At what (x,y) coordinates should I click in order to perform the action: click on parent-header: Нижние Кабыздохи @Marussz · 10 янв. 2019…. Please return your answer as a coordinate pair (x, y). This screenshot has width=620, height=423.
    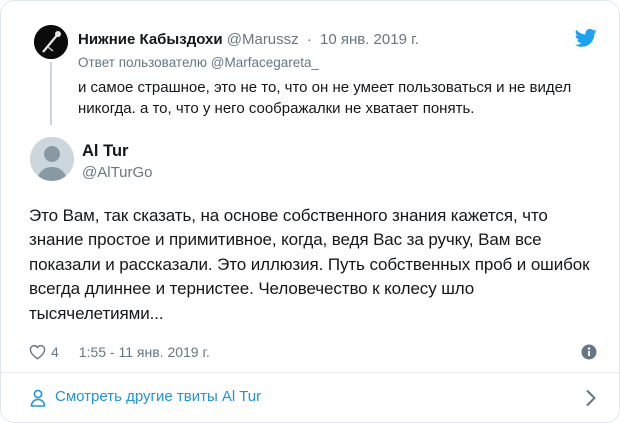
    Looking at the image, I should click on (248, 39).